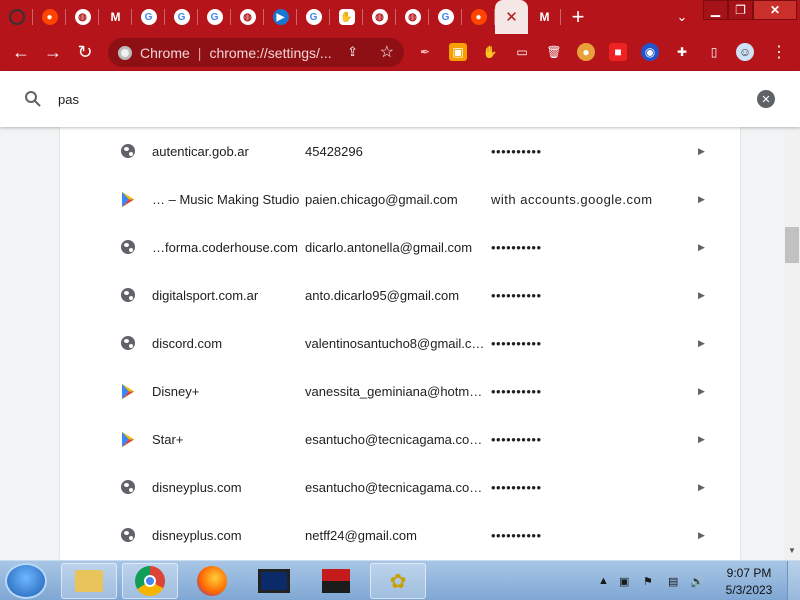  Describe the element at coordinates (280, 17) in the screenshot. I see `tab-8: ▶` at that location.